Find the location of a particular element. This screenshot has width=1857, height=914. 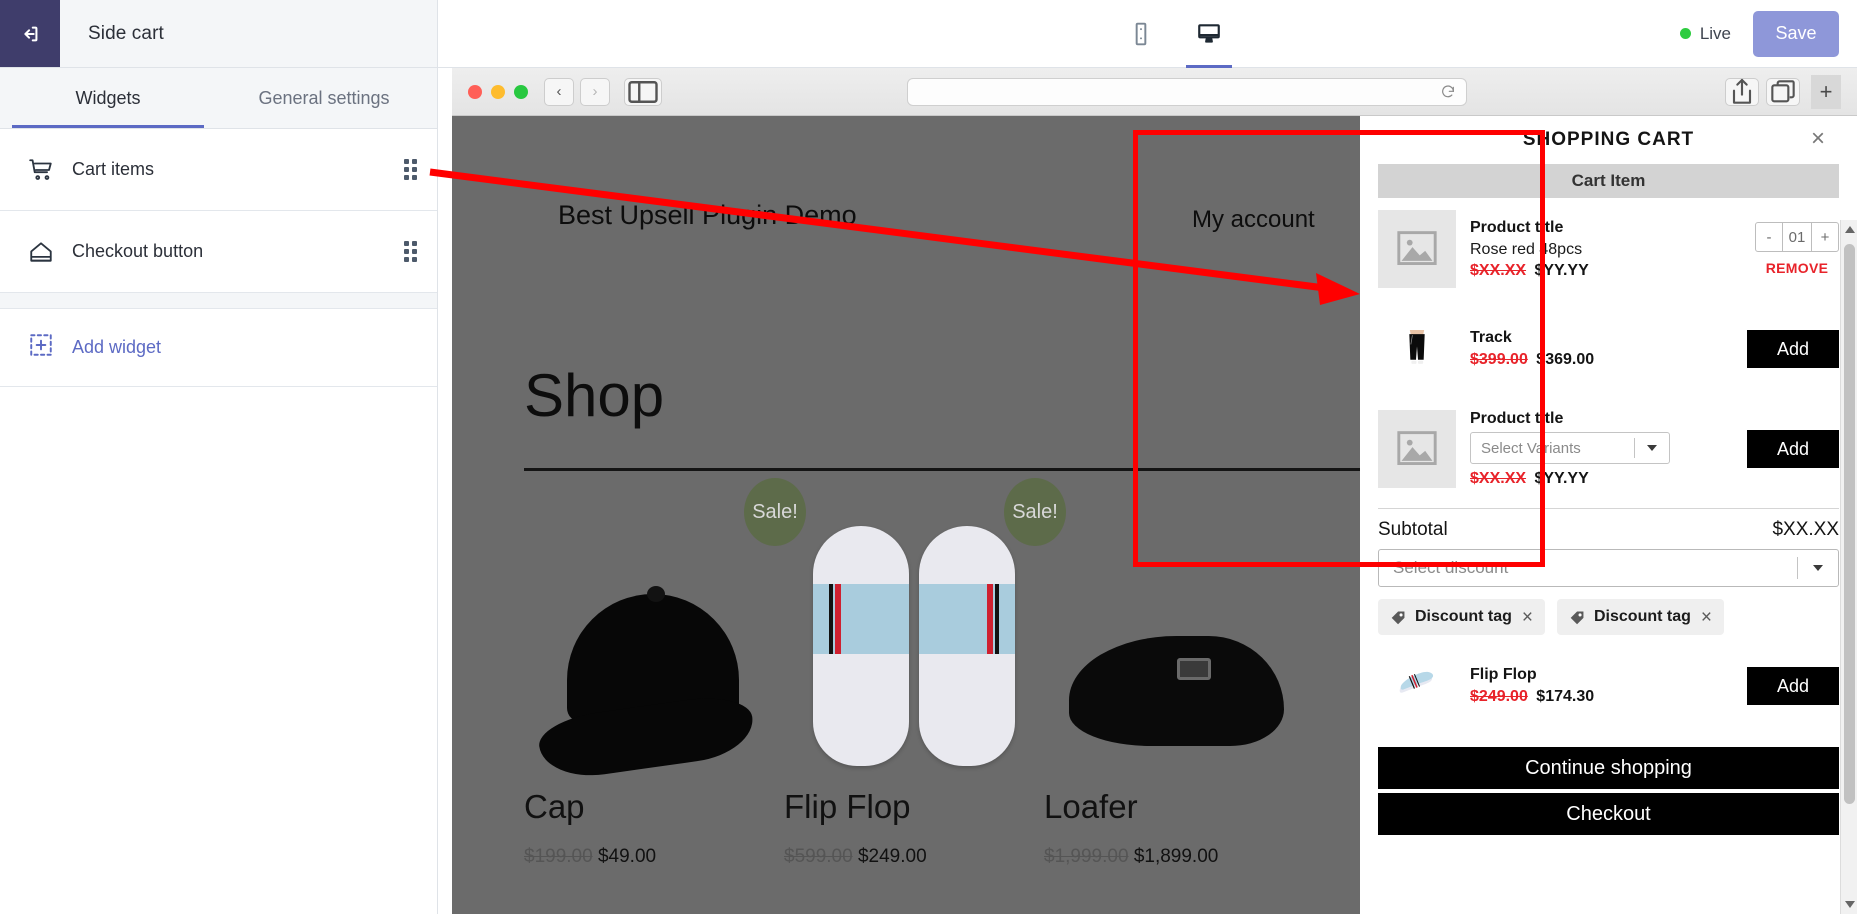

sidebar-header: Side cart is located at coordinates (218, 34).